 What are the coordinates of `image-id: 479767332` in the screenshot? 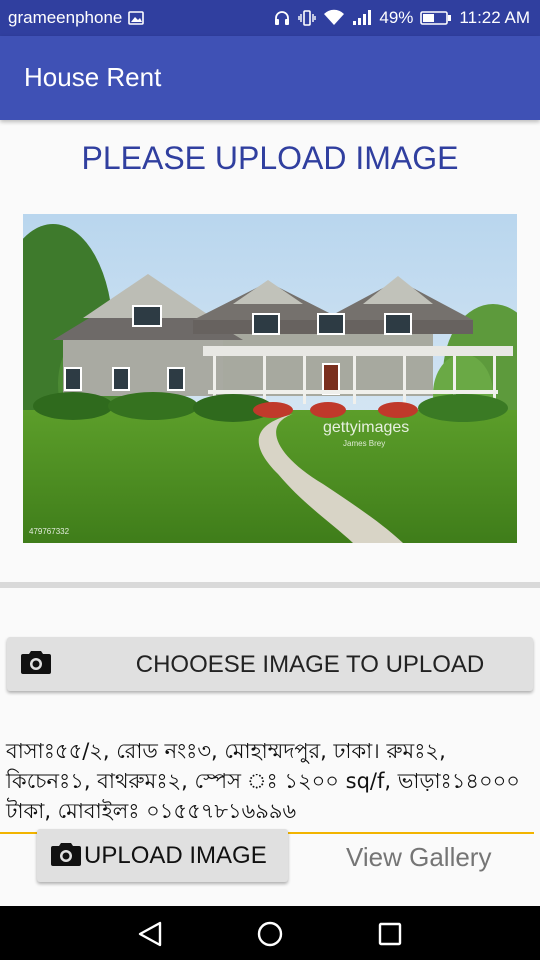 It's located at (49, 531).